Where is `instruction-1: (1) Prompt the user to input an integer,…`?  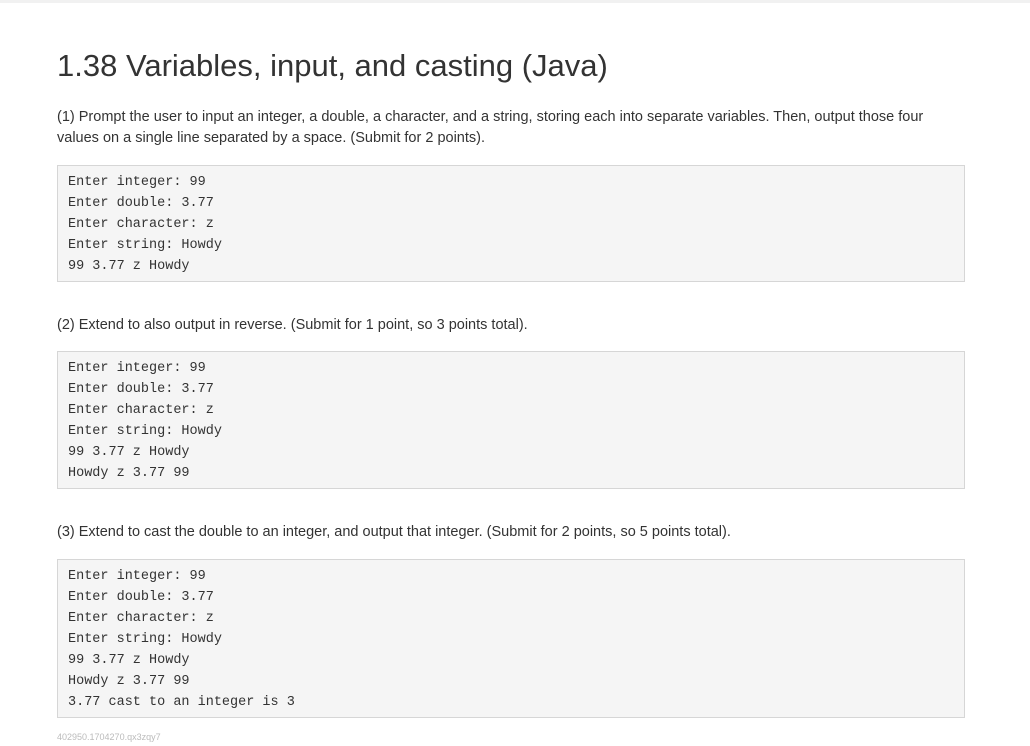
instruction-1: (1) Prompt the user to input an integer,… is located at coordinates (490, 127).